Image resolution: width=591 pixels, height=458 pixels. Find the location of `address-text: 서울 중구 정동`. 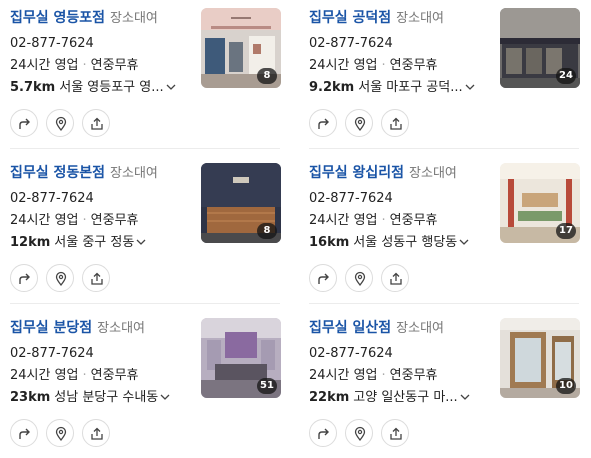

address-text: 서울 중구 정동 is located at coordinates (94, 242).